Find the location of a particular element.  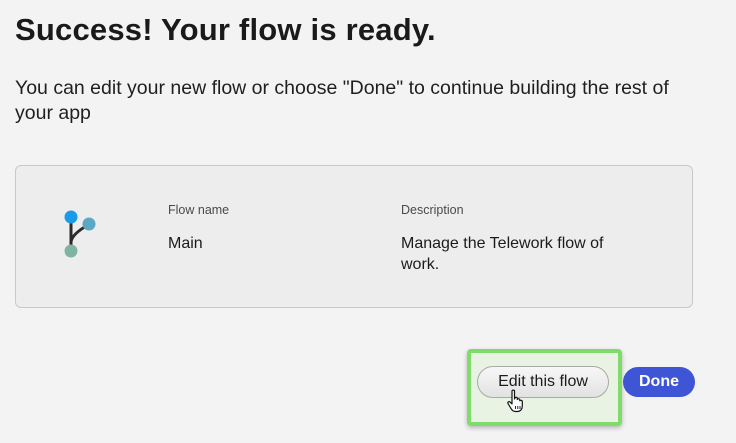

description-value: Manage the Telework flow of work. is located at coordinates (502, 254).